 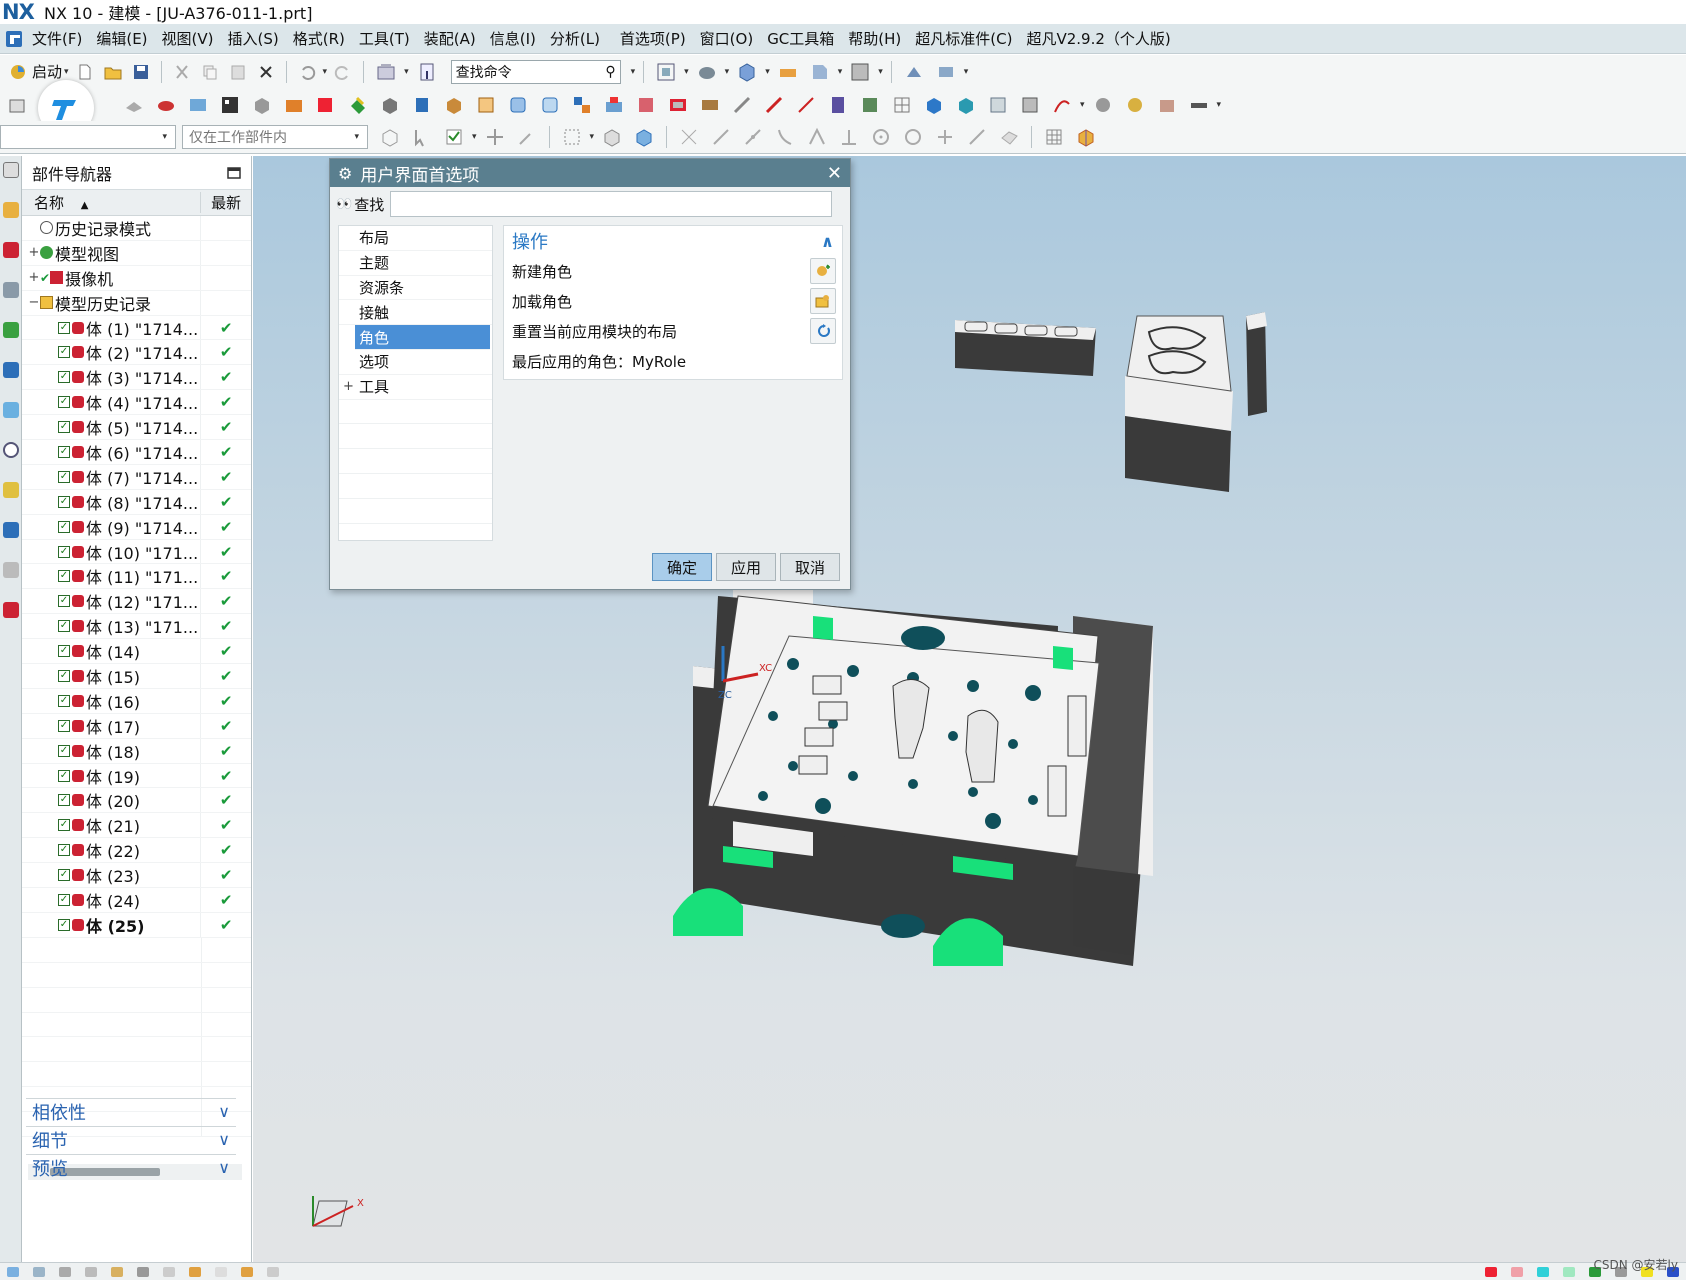 I want to click on view-shade-icon, so click(x=117, y=1271).